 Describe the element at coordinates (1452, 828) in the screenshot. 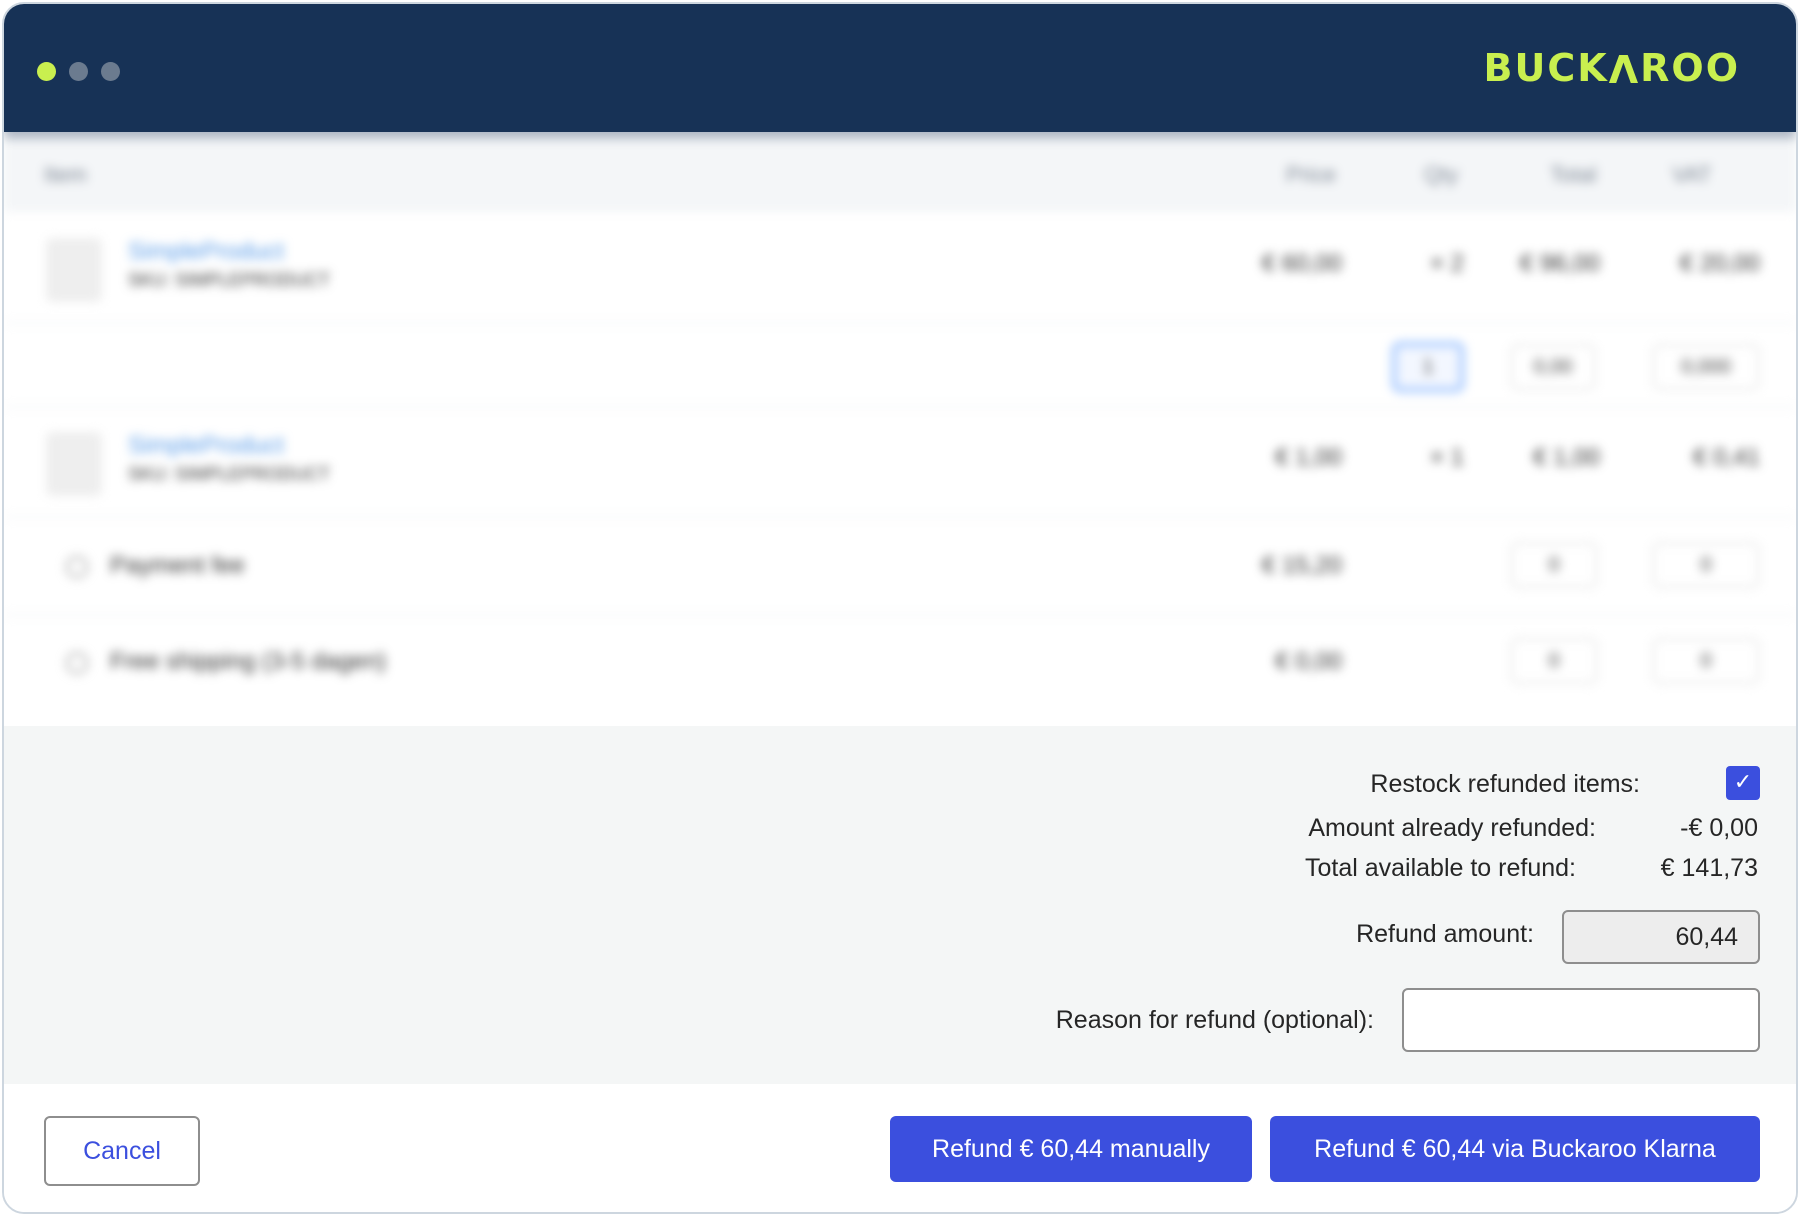

I see `already-refunded-label: Amount already refunded:` at that location.